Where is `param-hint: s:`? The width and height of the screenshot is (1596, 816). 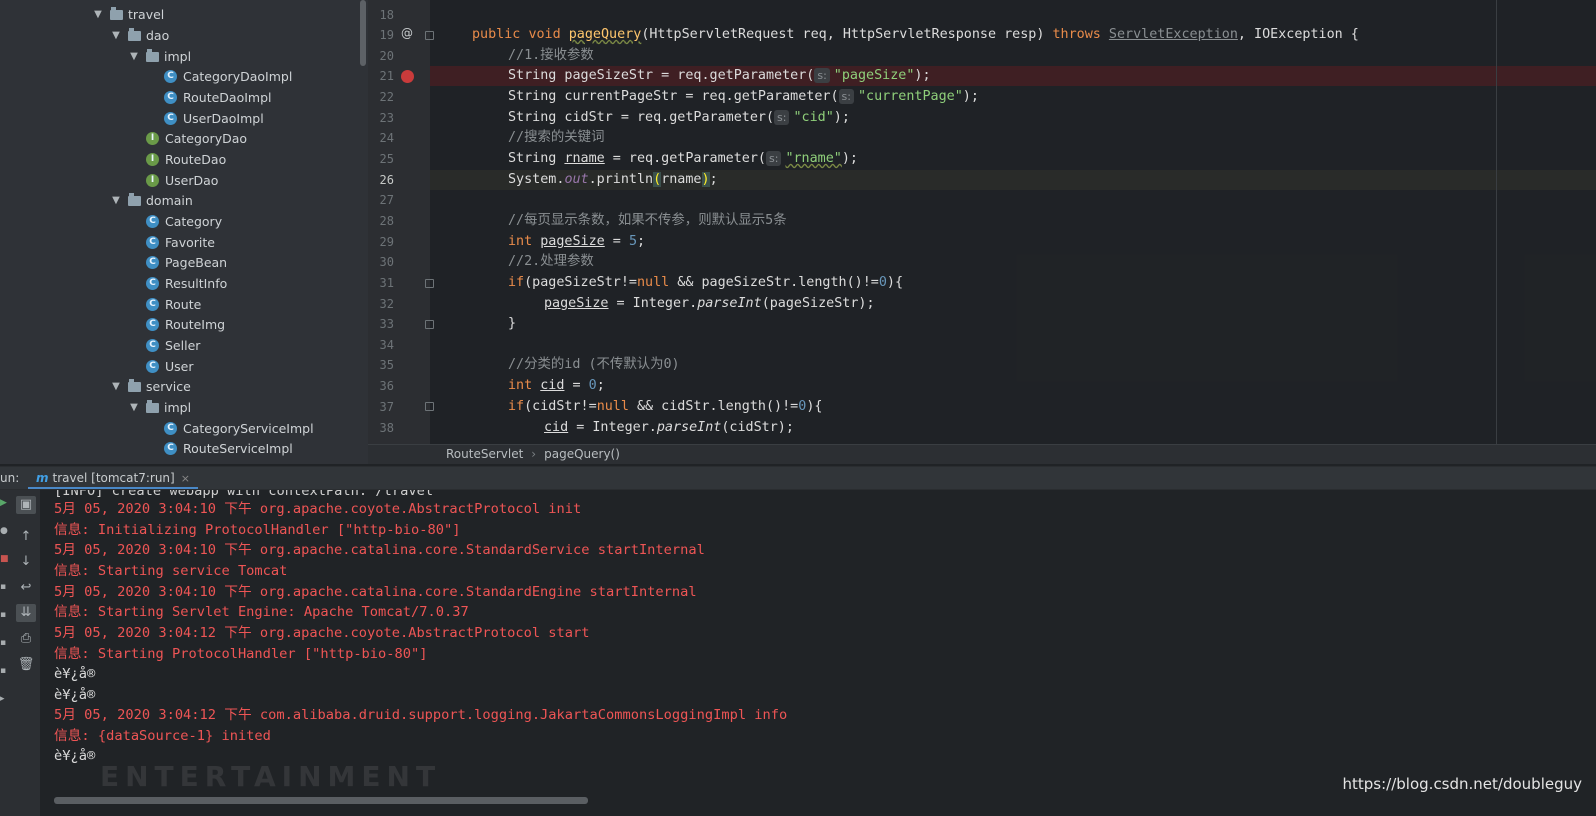 param-hint: s: is located at coordinates (774, 158).